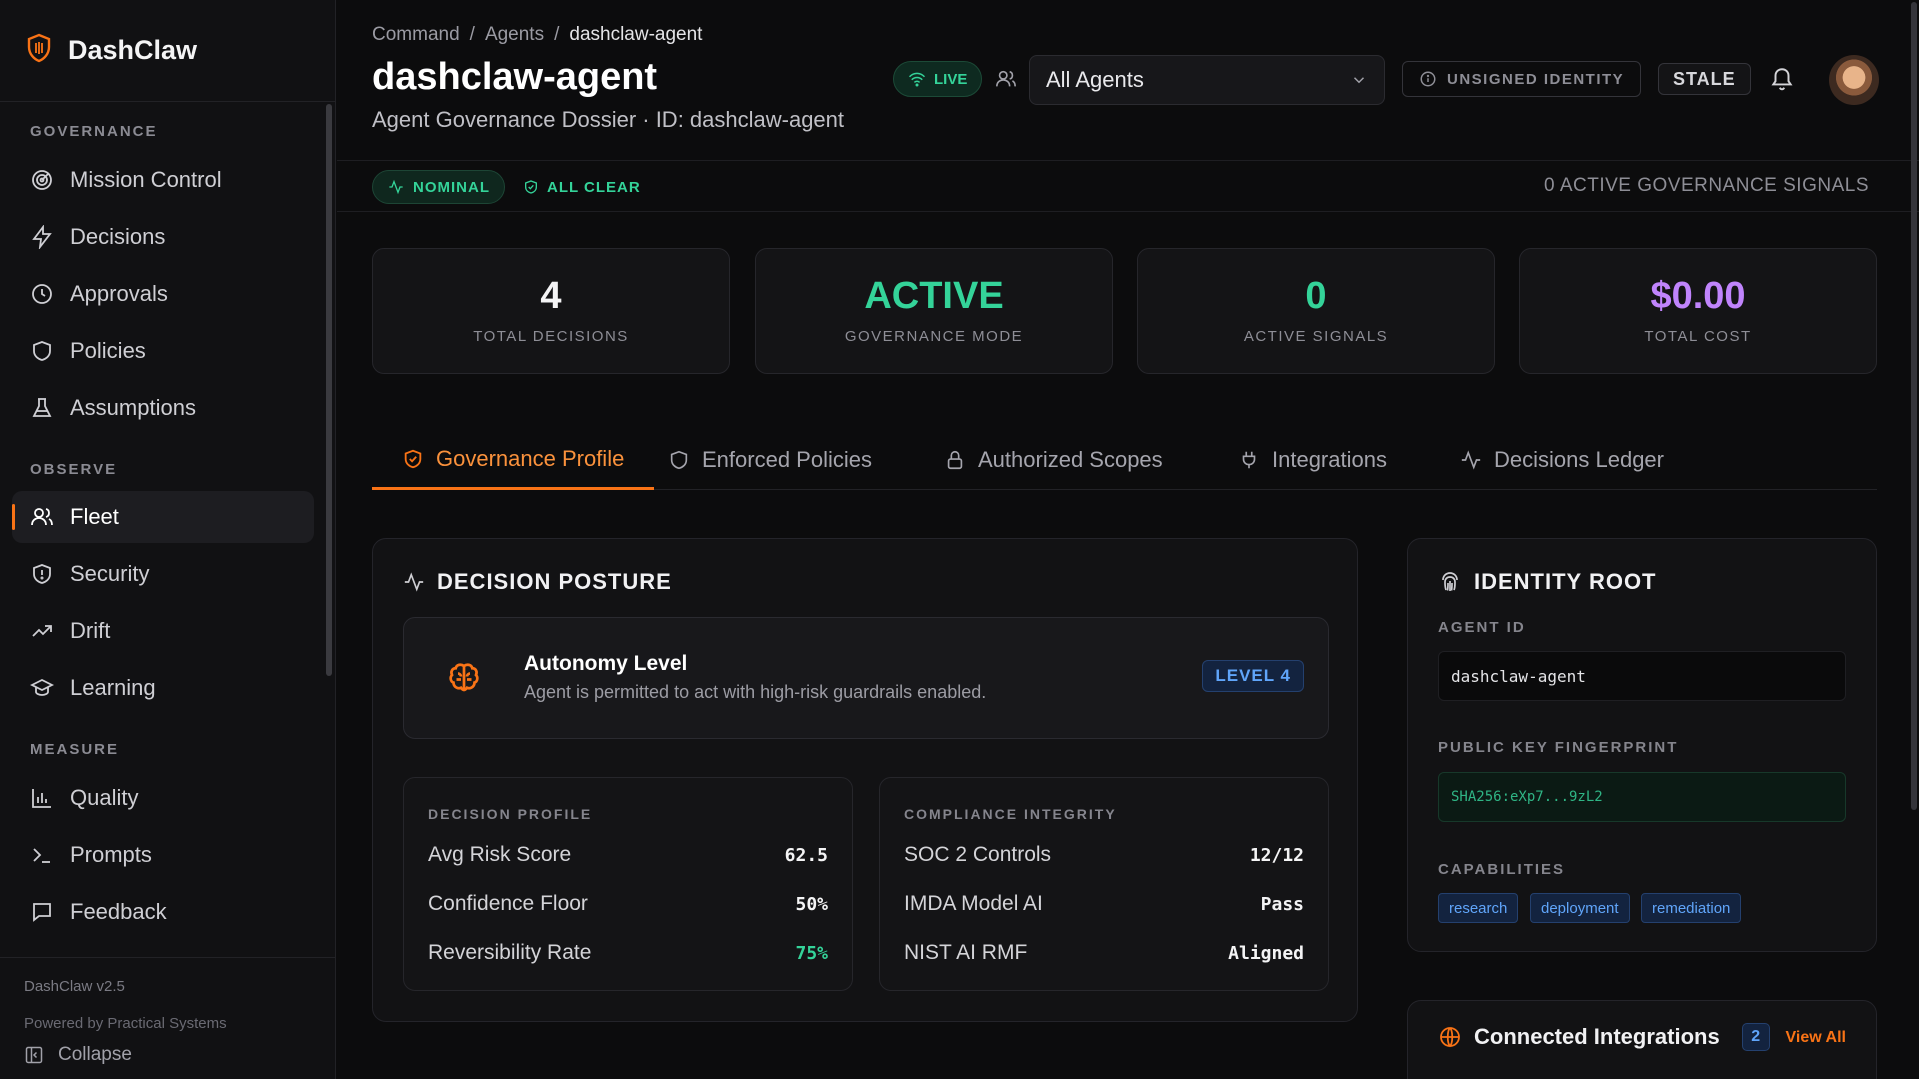 This screenshot has width=1919, height=1079. I want to click on sidebar-item-label: Drift, so click(90, 630).